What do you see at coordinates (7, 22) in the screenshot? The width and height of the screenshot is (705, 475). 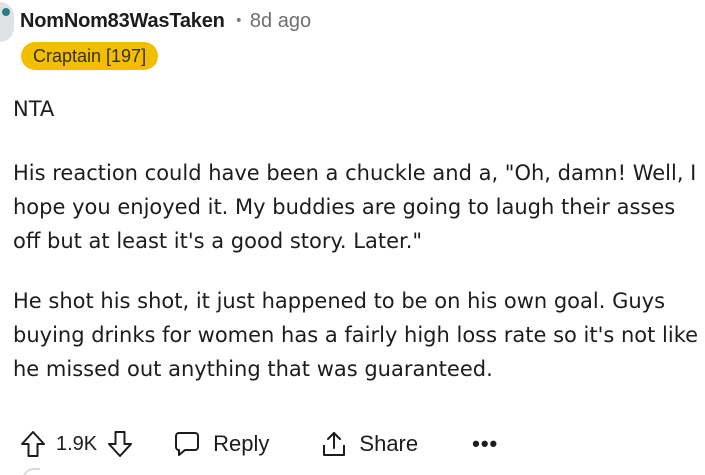 I see `avatar` at bounding box center [7, 22].